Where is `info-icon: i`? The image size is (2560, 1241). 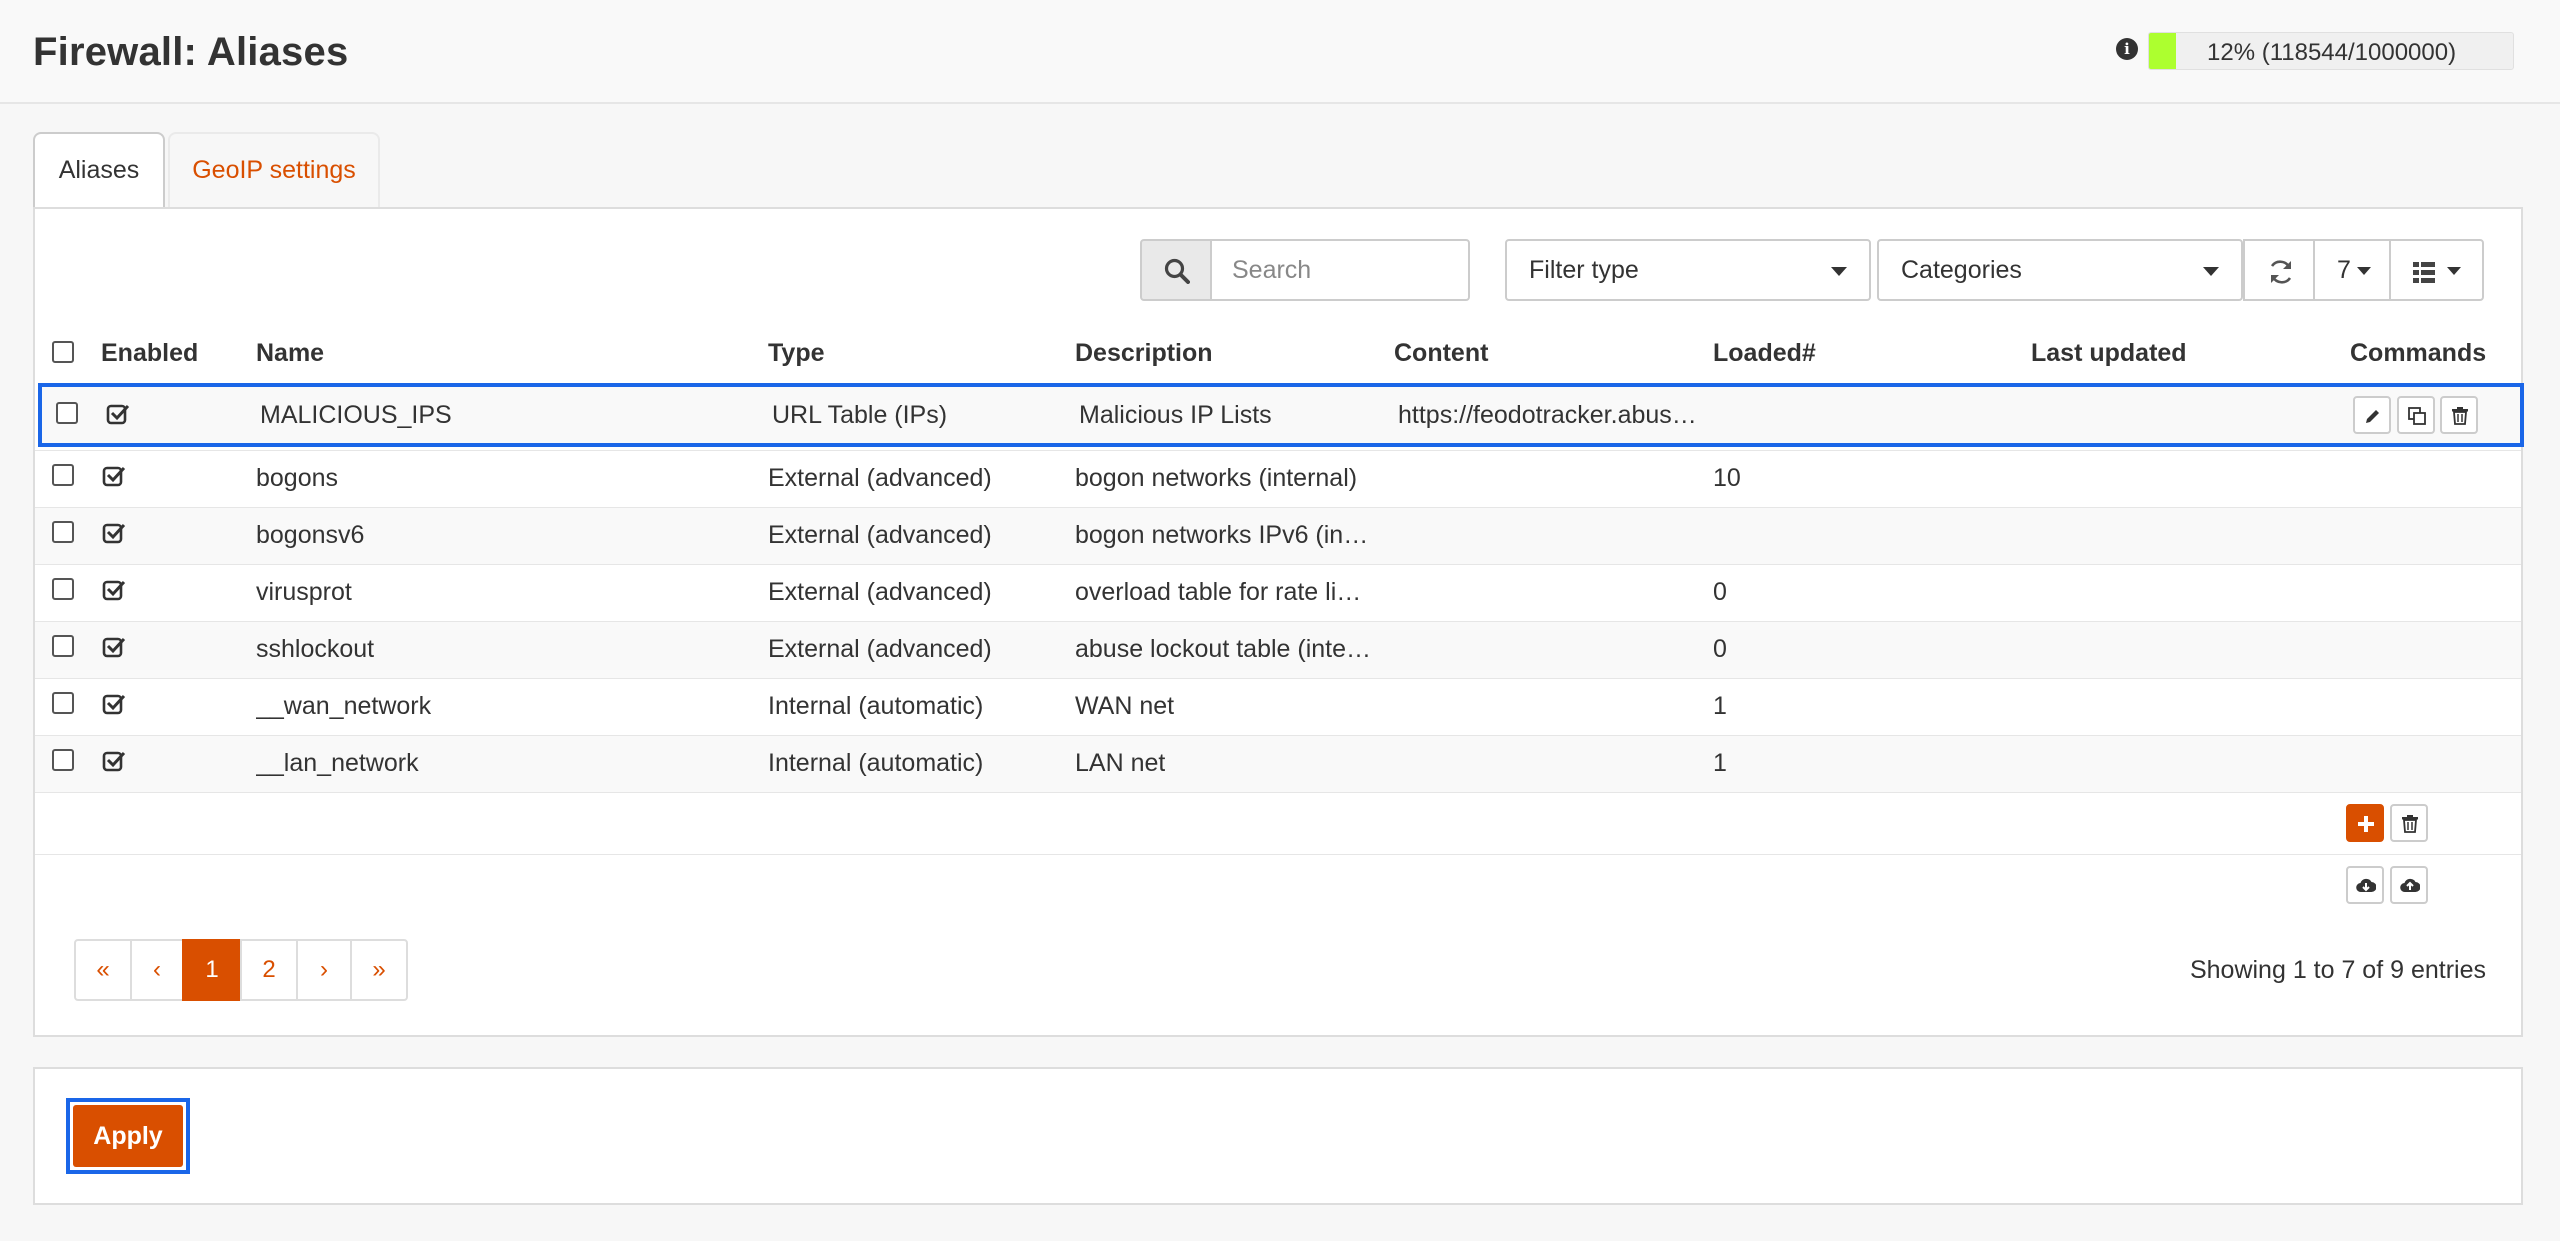 info-icon: i is located at coordinates (2127, 49).